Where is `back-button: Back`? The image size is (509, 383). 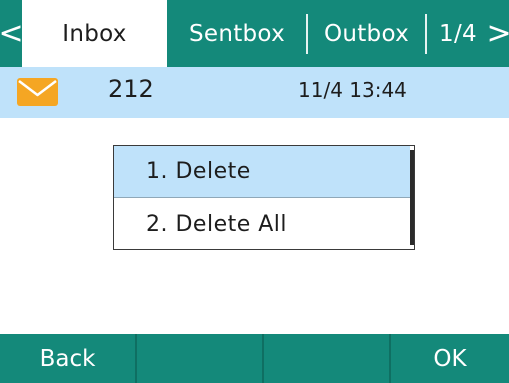
back-button: Back is located at coordinates (67, 358).